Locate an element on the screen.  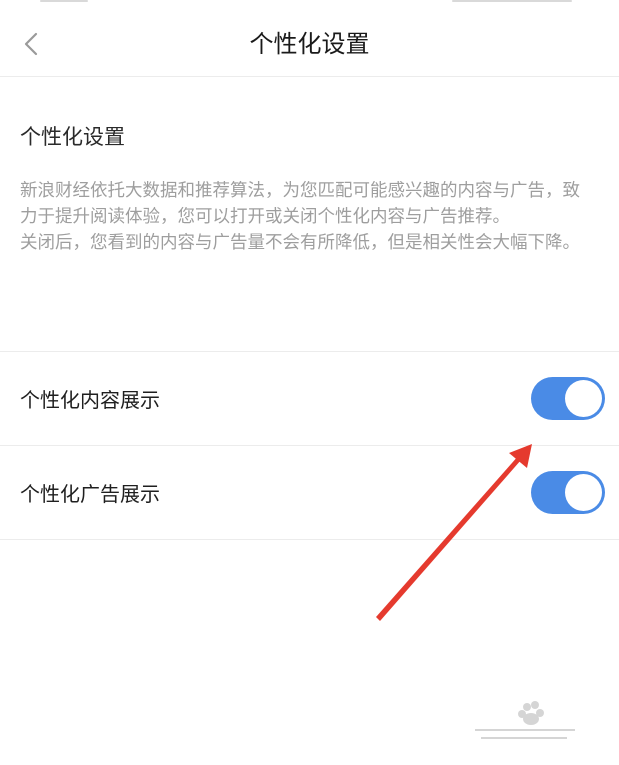
setting-label: 个性化内容展示 is located at coordinates (90, 400).